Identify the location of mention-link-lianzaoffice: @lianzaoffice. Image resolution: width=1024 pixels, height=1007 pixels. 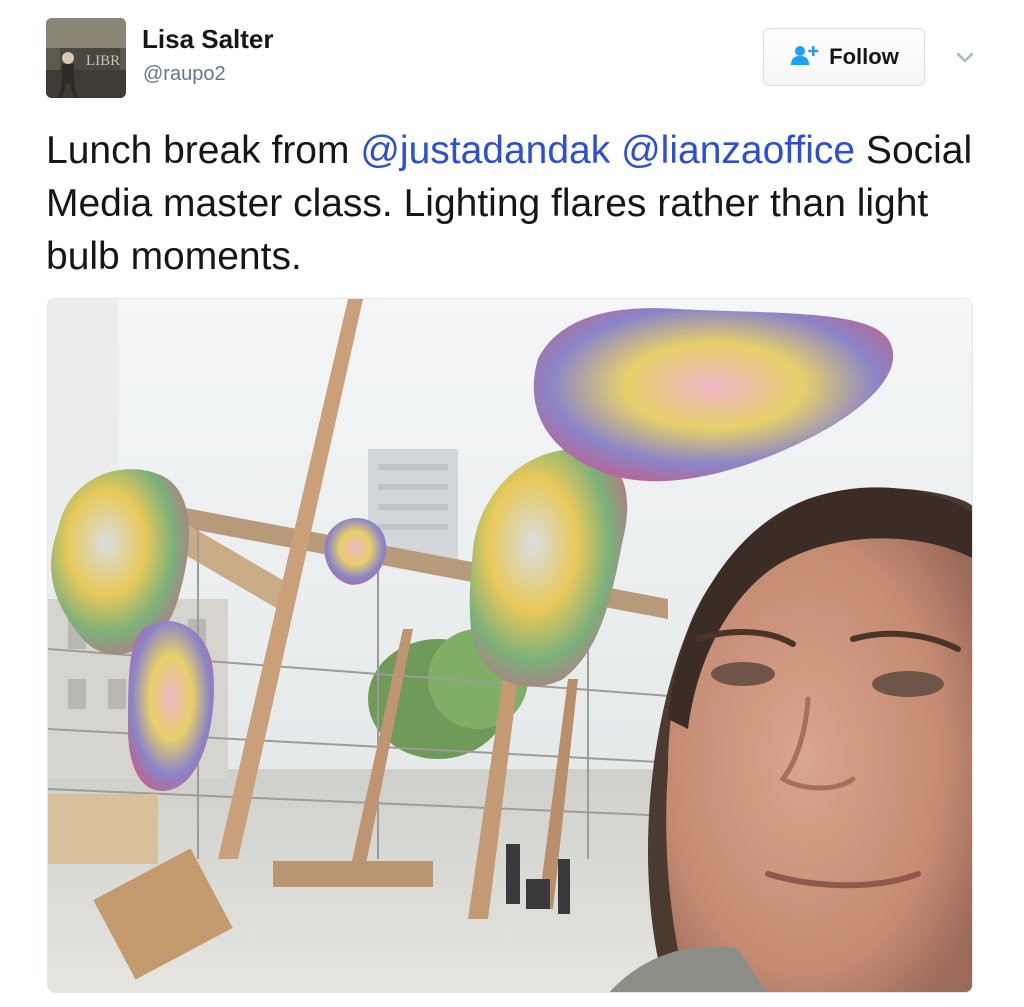
(738, 150).